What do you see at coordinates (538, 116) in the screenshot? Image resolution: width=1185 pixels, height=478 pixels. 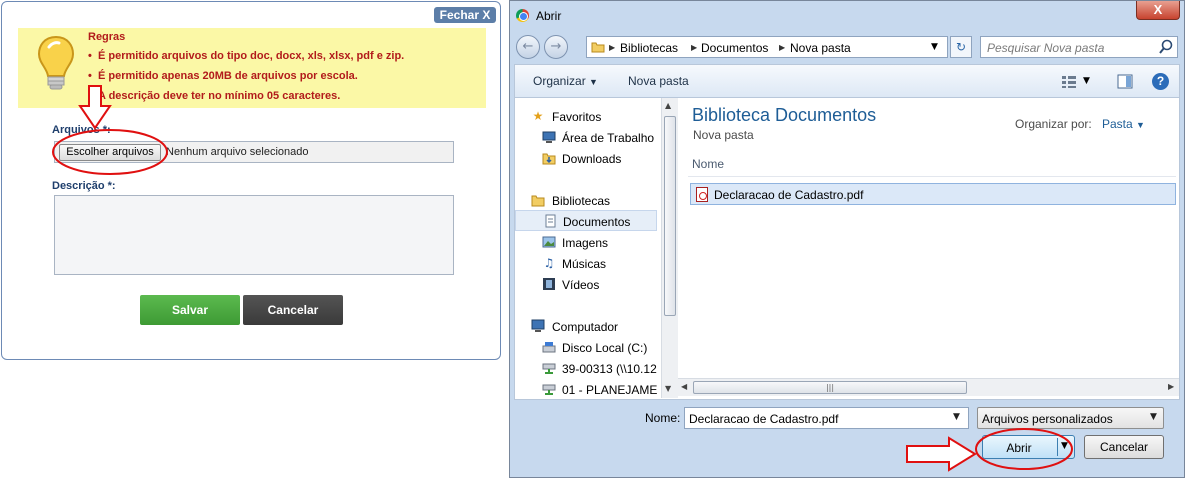 I see `star-icon: ★` at bounding box center [538, 116].